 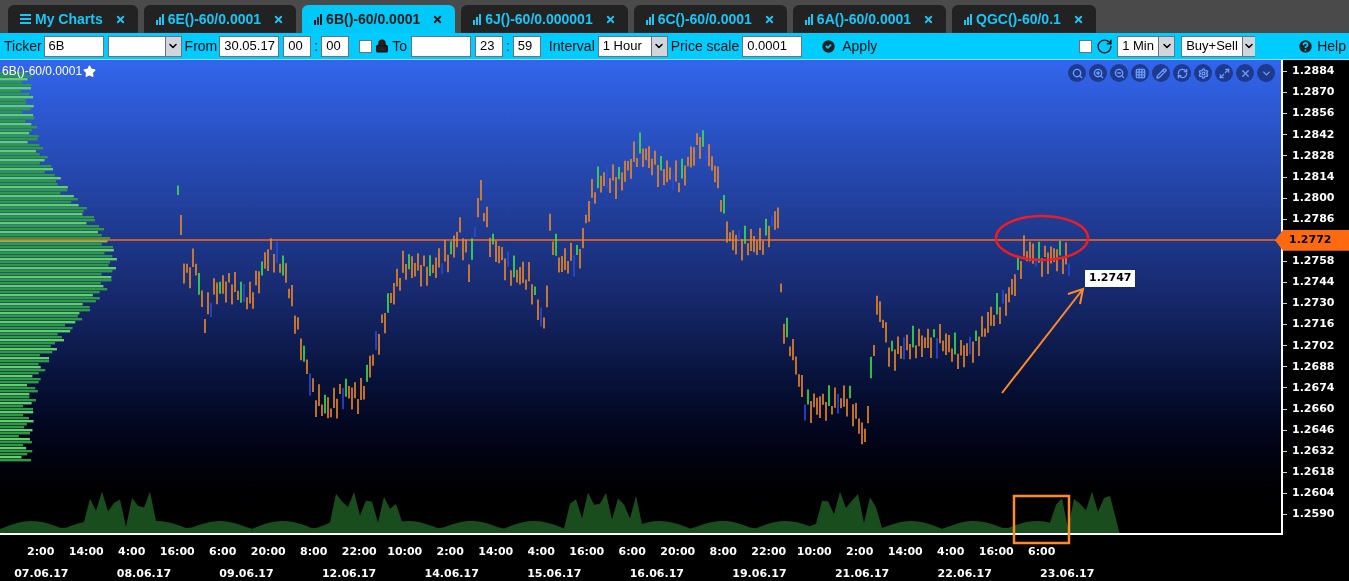 I want to click on pencil-button, so click(x=1161, y=73).